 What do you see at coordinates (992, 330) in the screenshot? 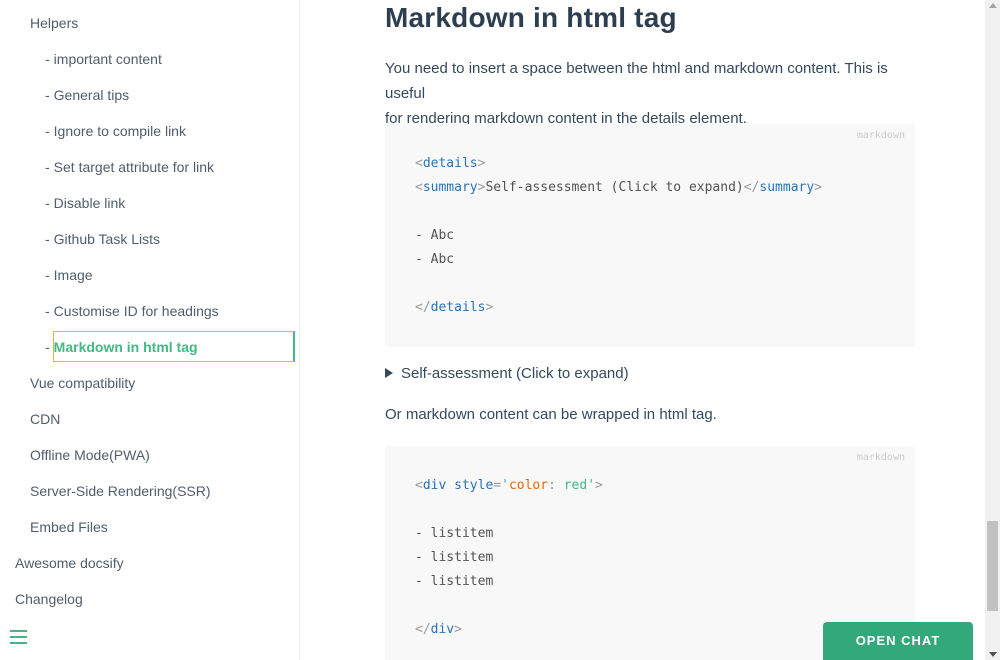
I see `vertical-scrollbar` at bounding box center [992, 330].